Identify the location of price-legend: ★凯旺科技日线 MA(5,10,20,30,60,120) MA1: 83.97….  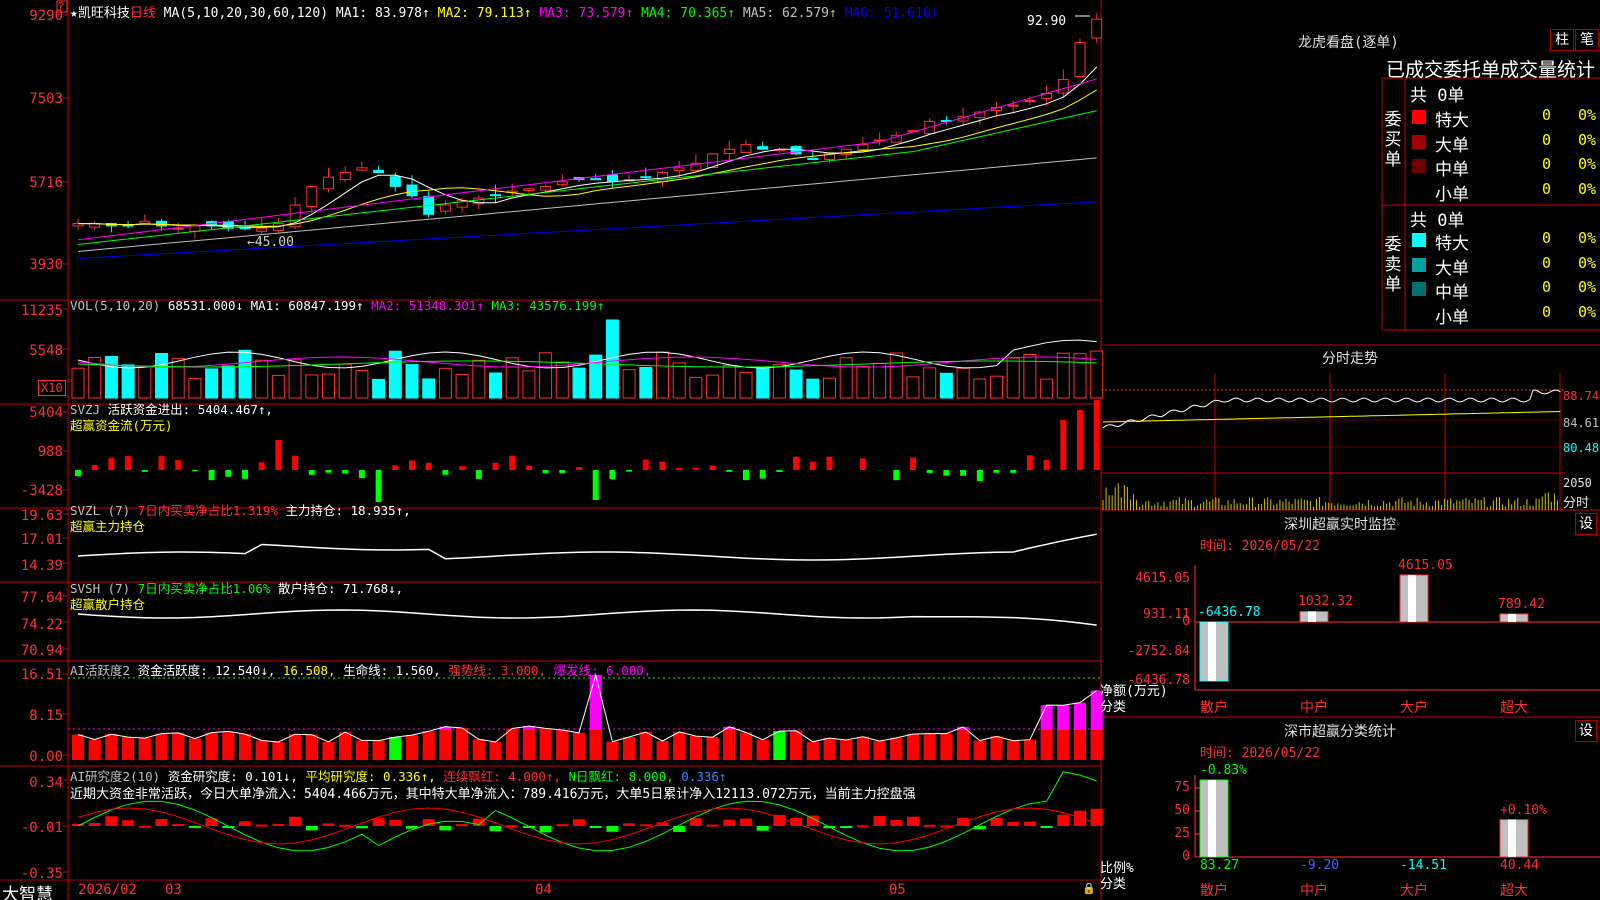
(504, 11).